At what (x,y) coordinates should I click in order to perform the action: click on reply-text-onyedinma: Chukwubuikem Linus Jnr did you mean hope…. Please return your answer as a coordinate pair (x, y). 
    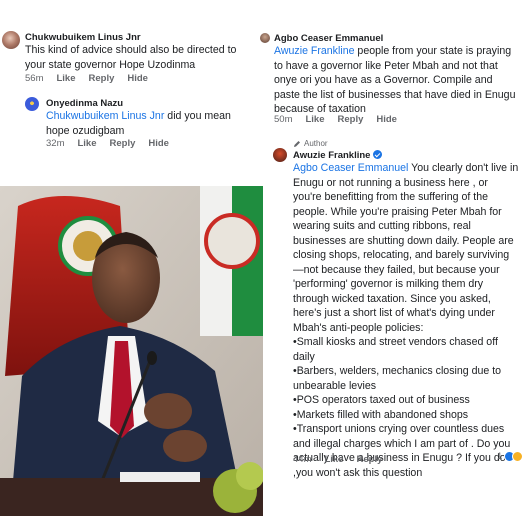
    Looking at the image, I should click on (148, 123).